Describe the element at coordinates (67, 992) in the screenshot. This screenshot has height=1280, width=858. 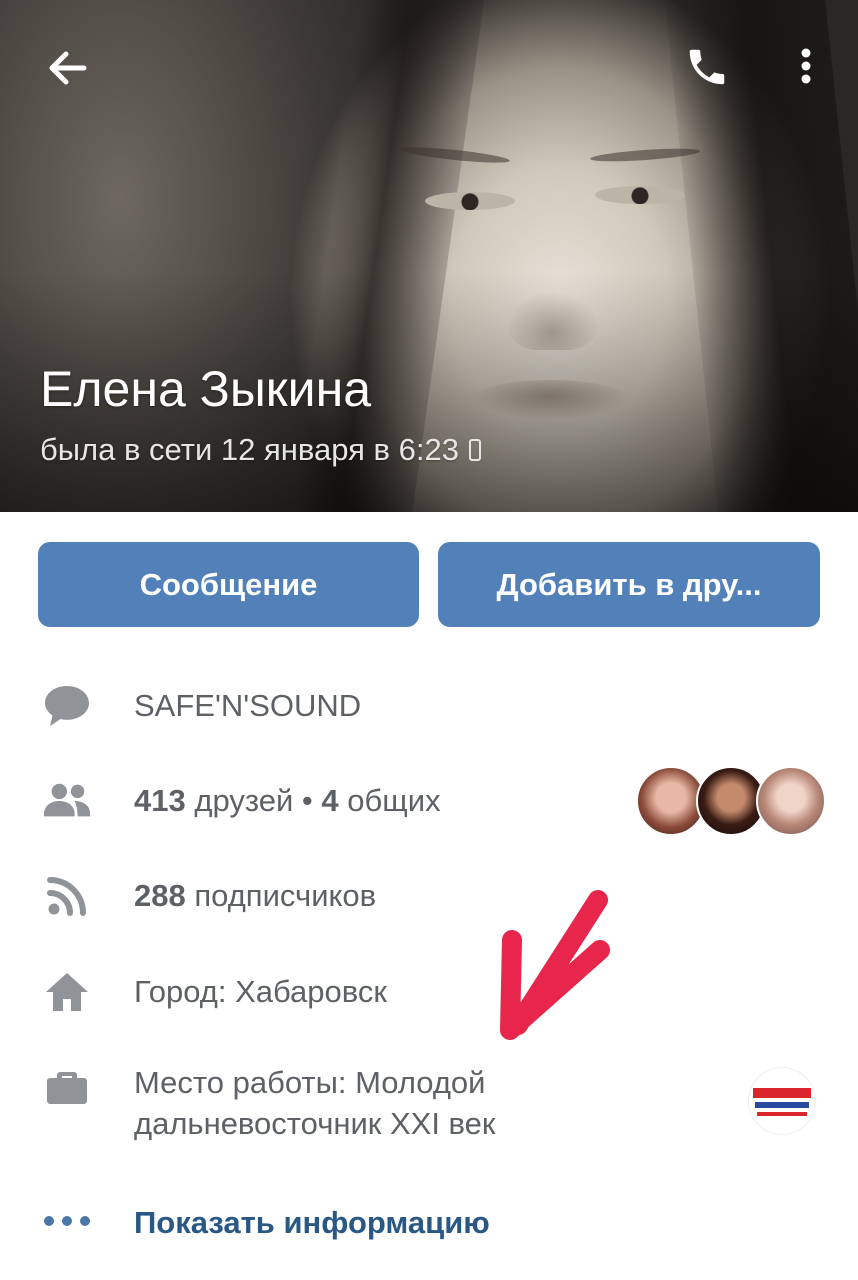
I see `home-icon` at that location.